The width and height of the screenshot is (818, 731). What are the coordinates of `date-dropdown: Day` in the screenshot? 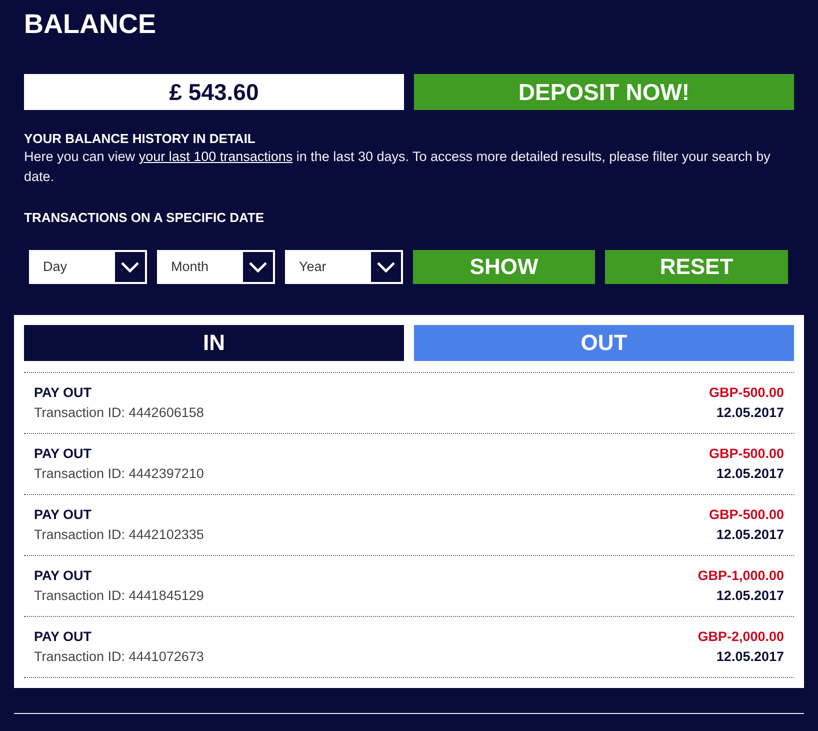 It's located at (88, 267).